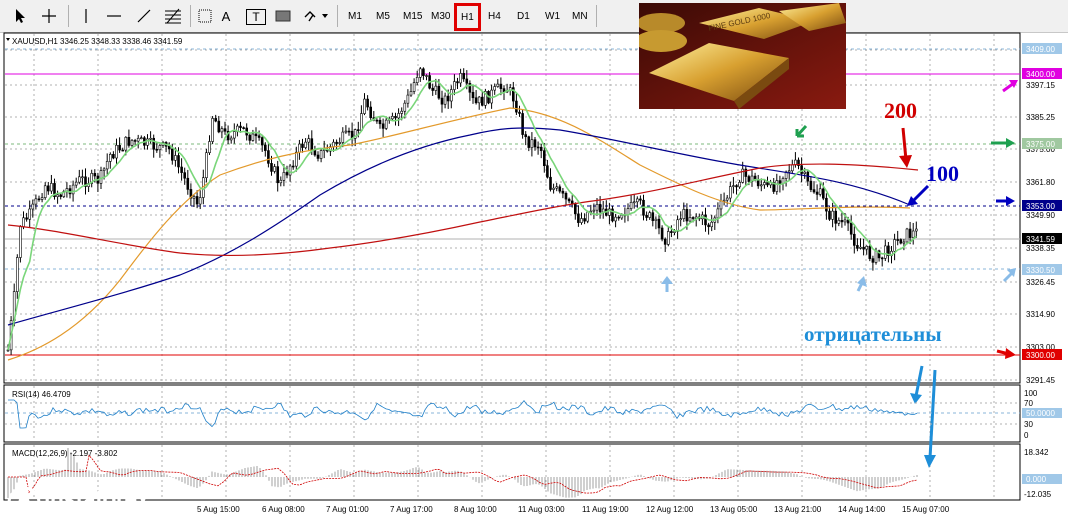 This screenshot has width=1068, height=527. I want to click on price-tag-3409-text: 3409.00, so click(1040, 49).